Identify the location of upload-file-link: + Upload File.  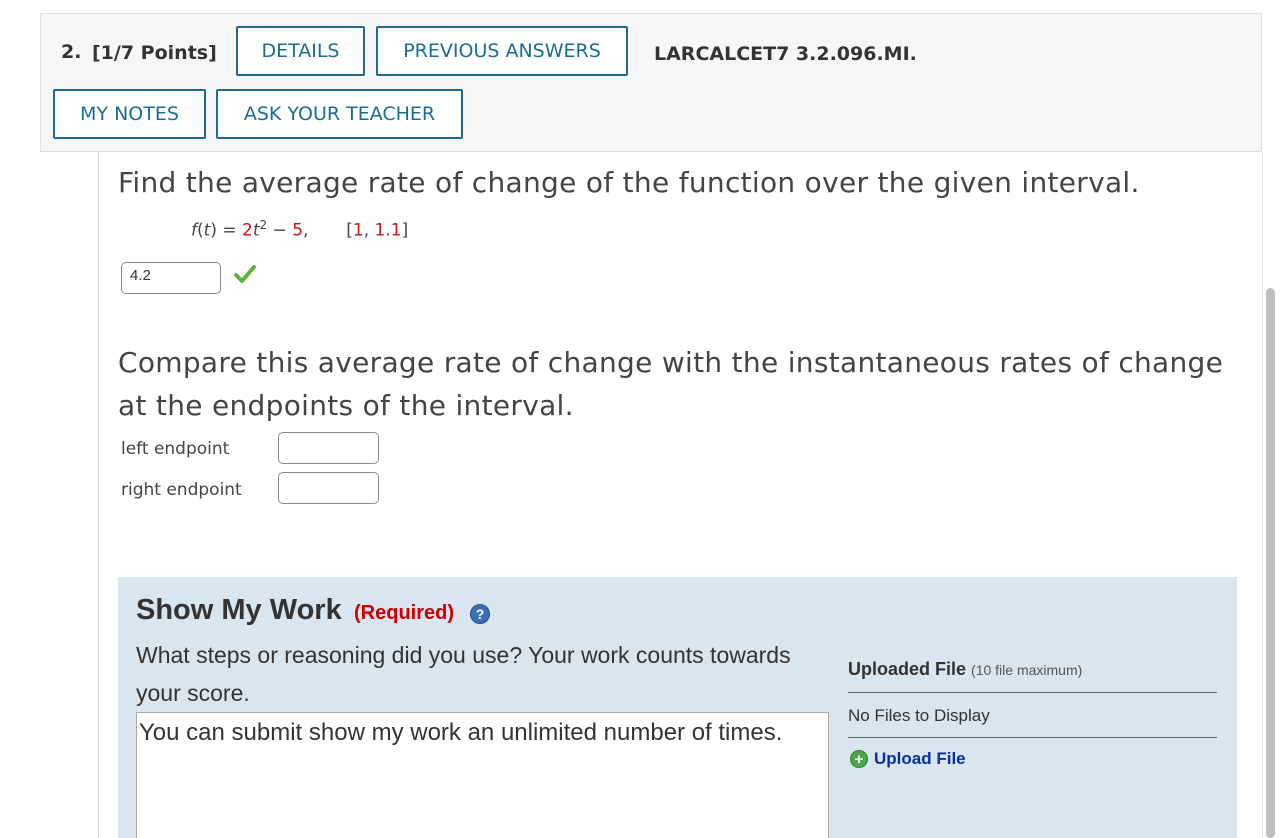
(908, 759).